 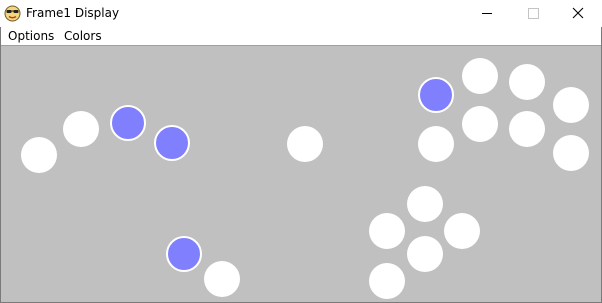 I want to click on maximize-button, so click(x=533, y=13).